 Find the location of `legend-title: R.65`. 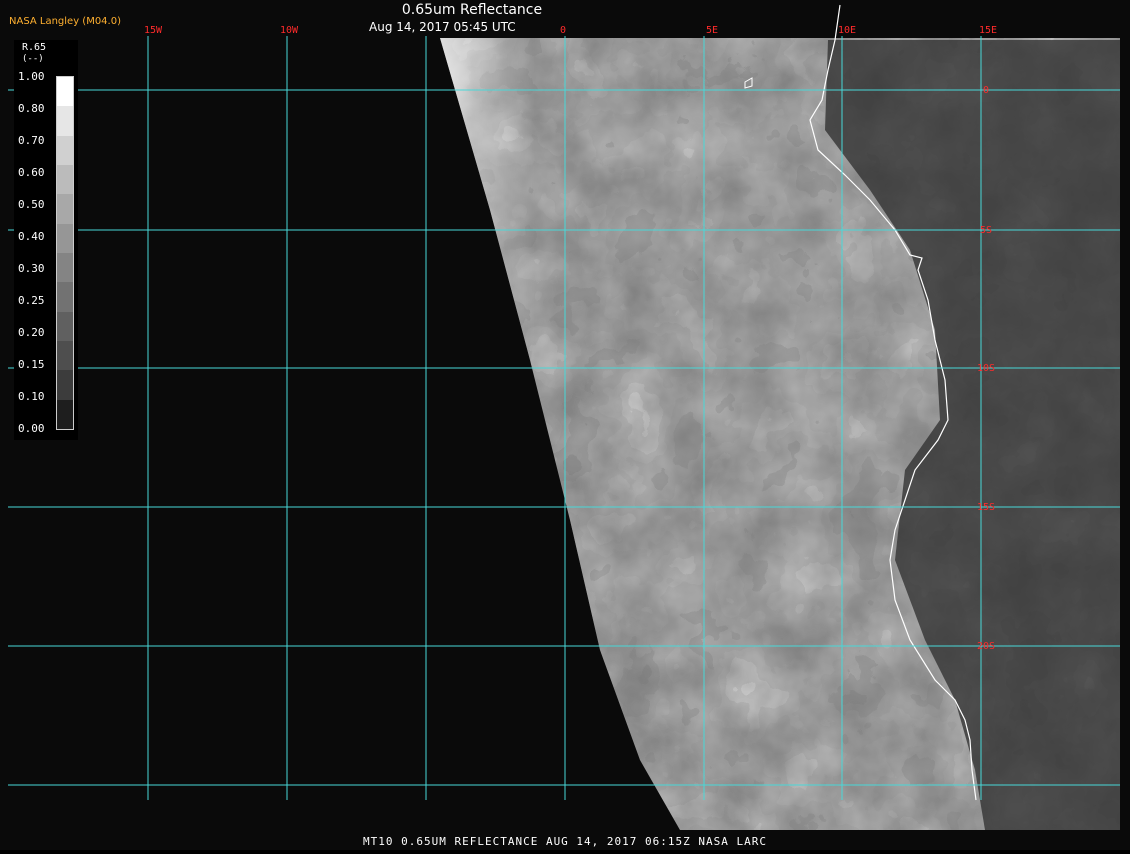

legend-title: R.65 is located at coordinates (34, 47).